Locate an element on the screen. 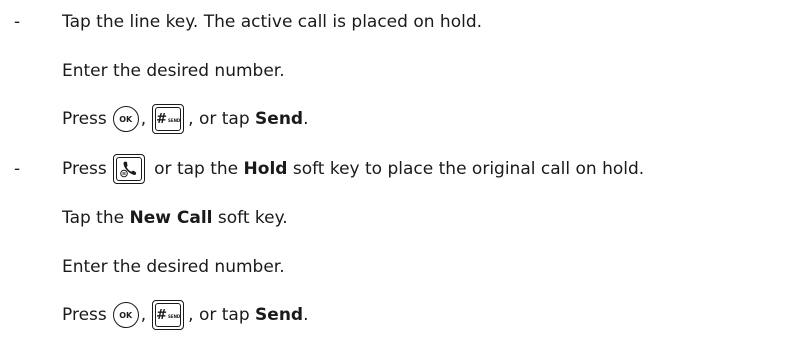 The image size is (792, 349). new-call-softkey-text: New Call is located at coordinates (171, 218).